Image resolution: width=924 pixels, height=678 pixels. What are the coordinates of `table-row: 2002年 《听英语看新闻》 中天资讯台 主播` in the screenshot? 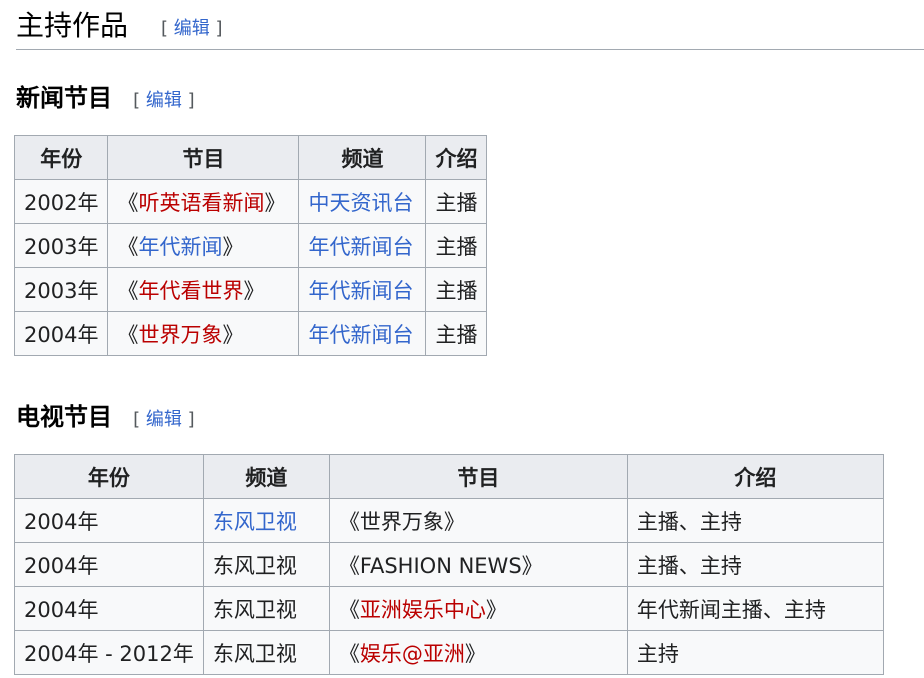 It's located at (250, 201).